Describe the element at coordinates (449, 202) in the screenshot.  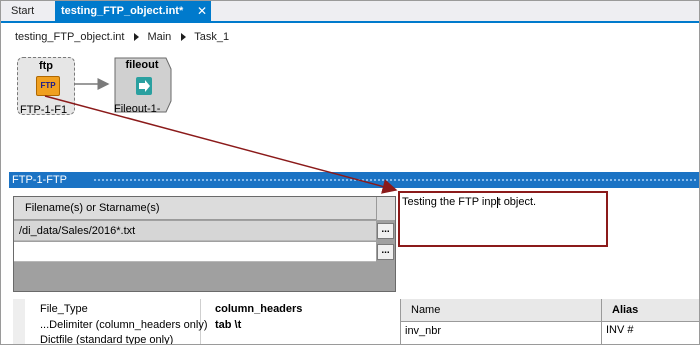
I see `description-text: Testing the FTP inp` at that location.